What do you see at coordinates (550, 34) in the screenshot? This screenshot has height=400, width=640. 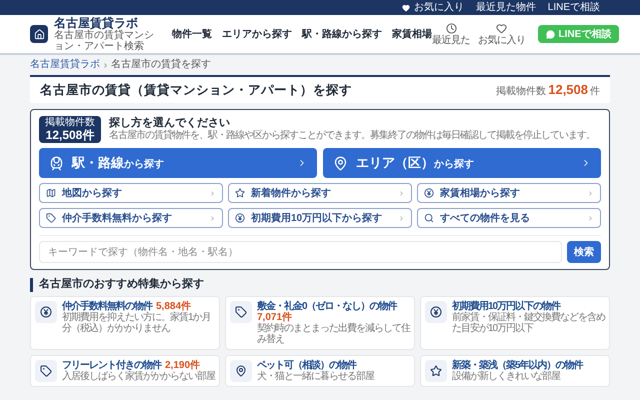 I see `chat-bubble-icon` at bounding box center [550, 34].